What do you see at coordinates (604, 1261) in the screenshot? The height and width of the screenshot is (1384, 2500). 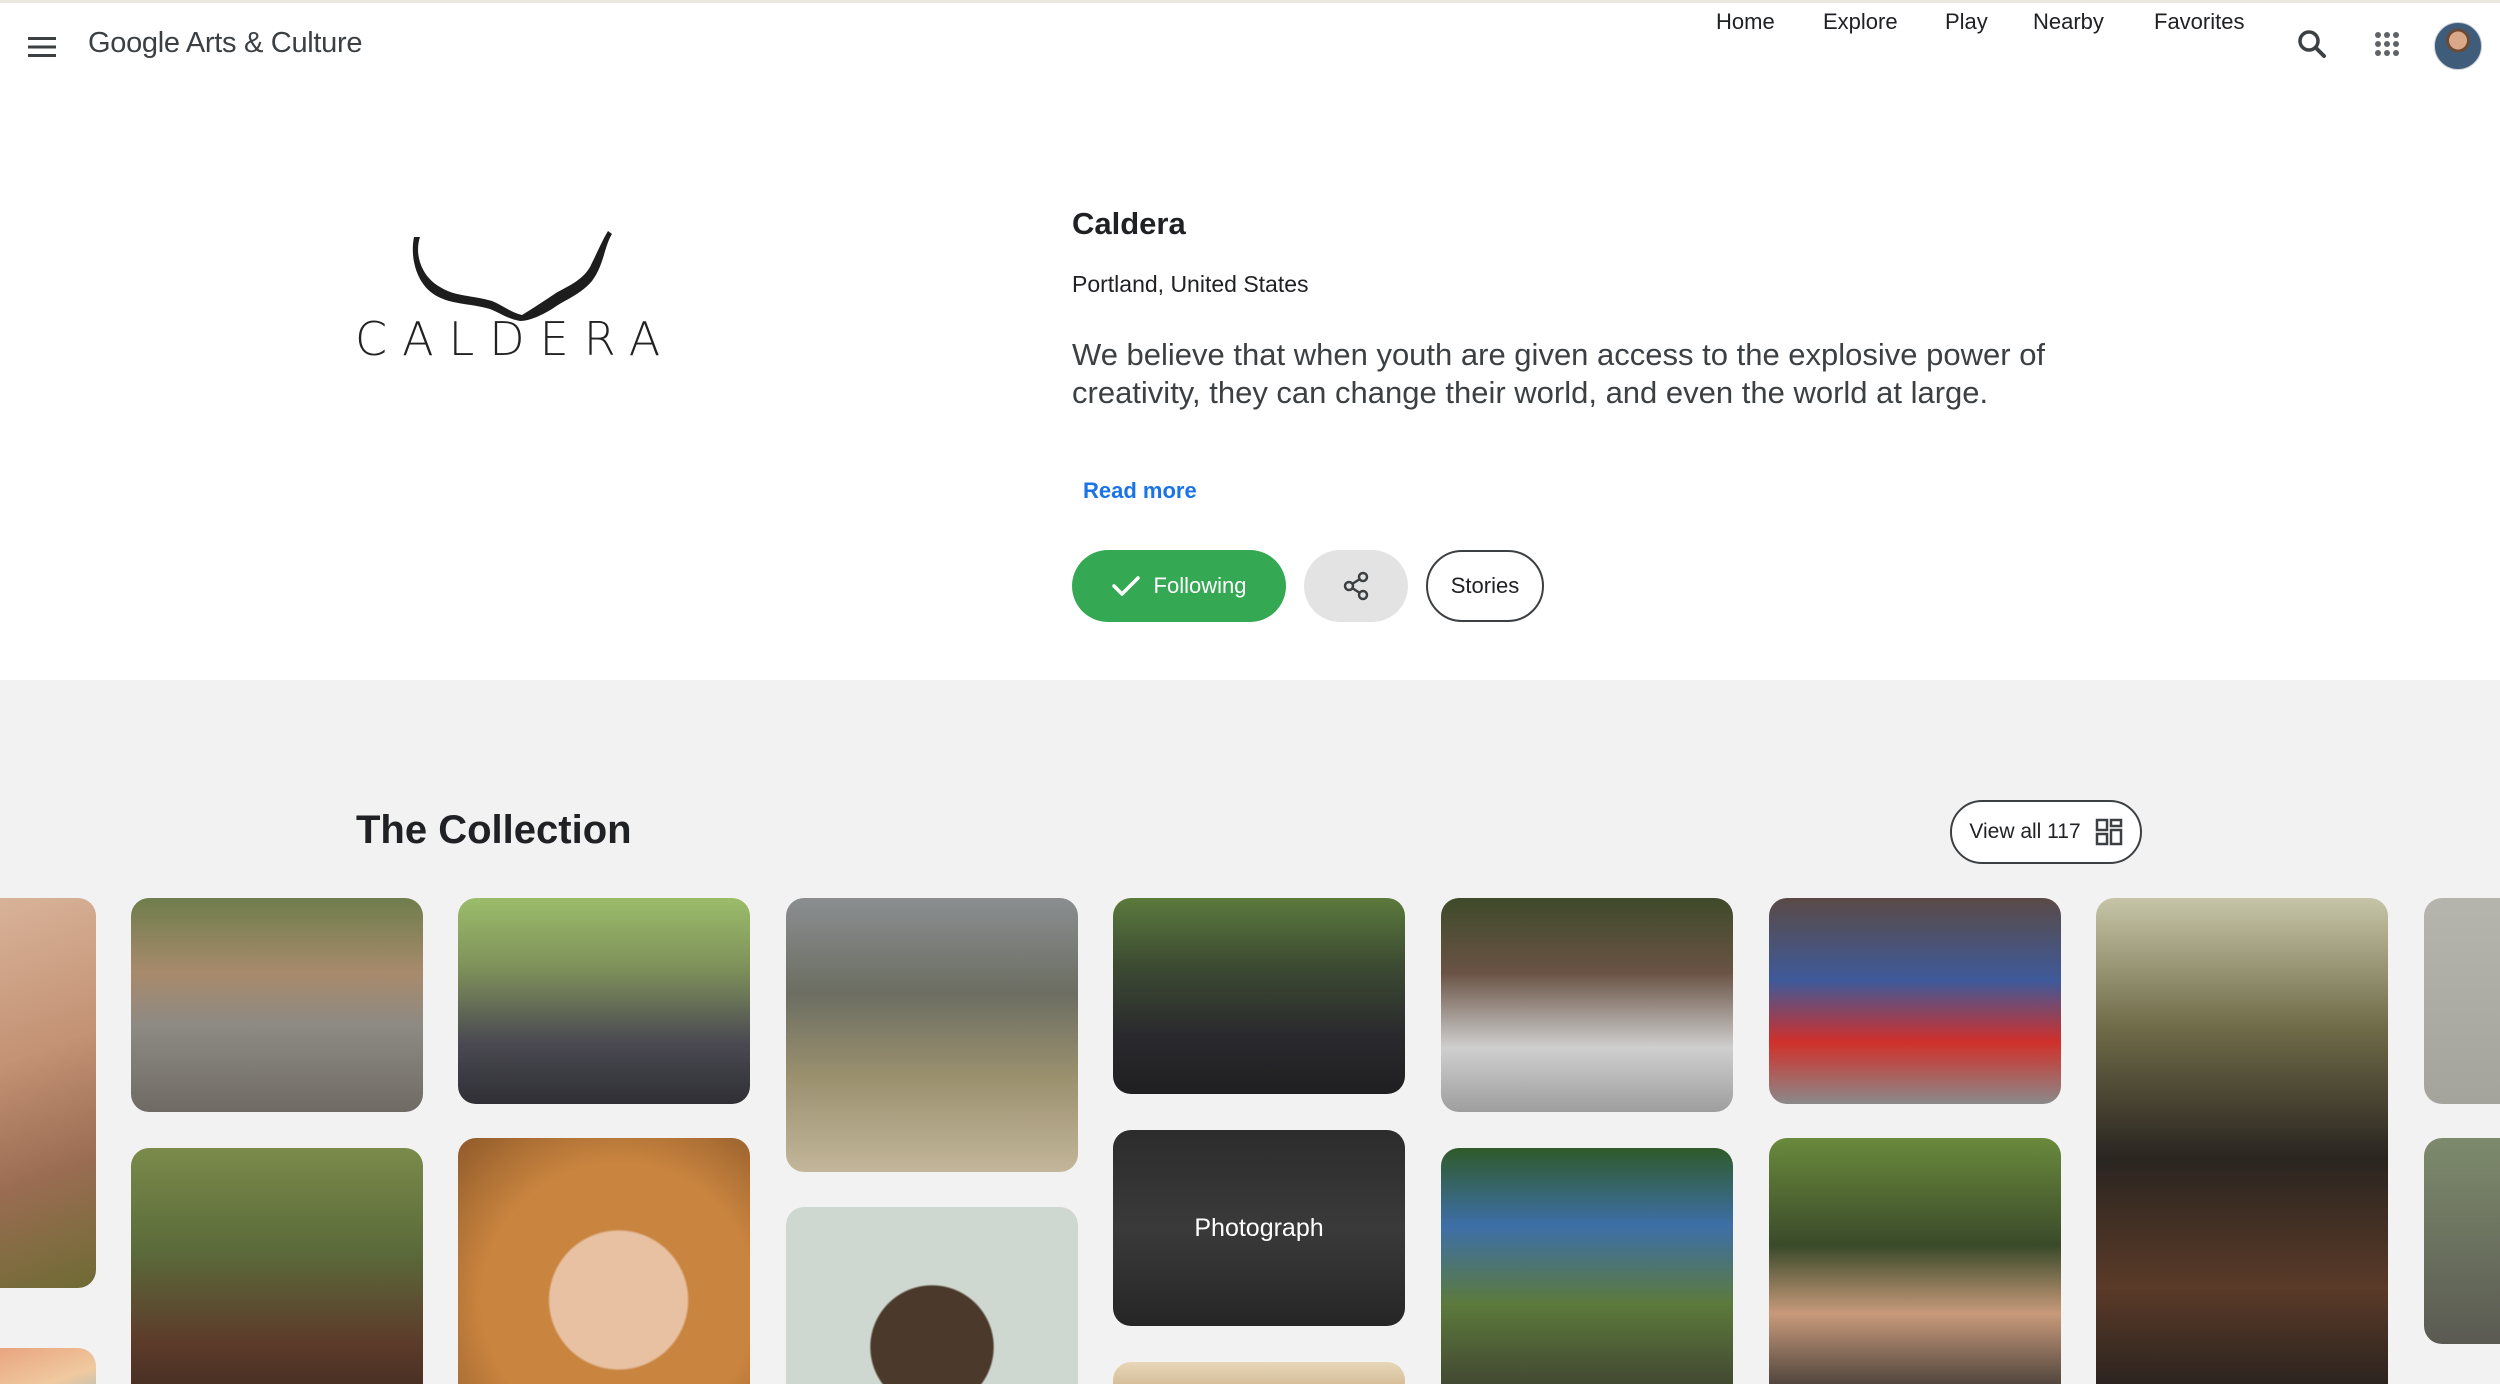 I see `collection-item-red-hair` at bounding box center [604, 1261].